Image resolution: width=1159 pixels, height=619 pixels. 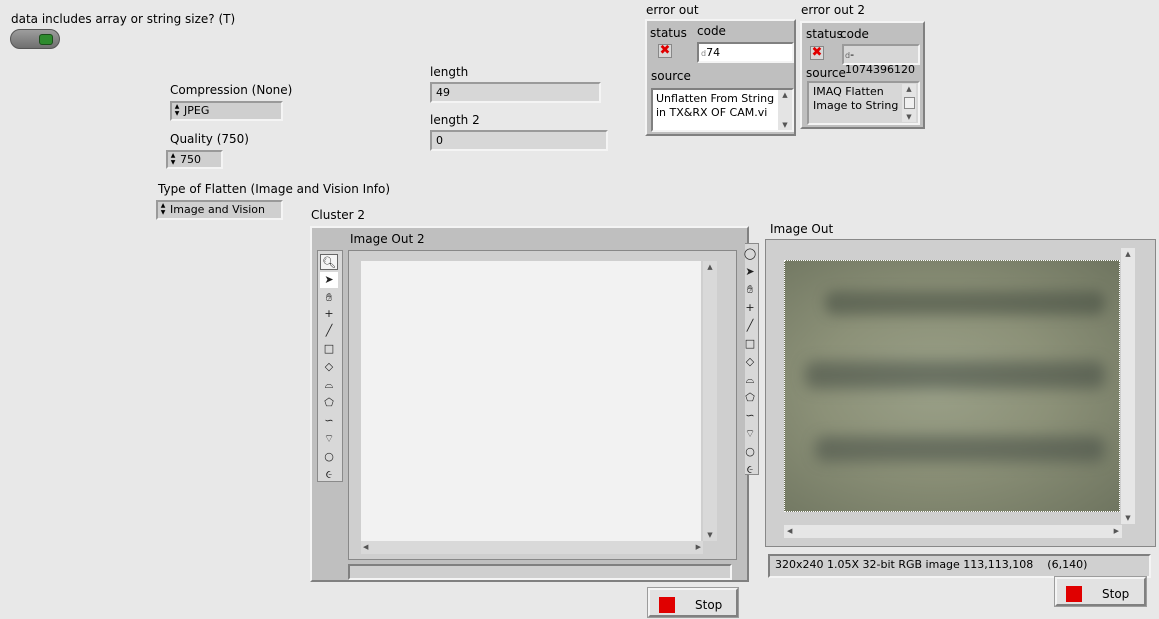 I want to click on image-out2-display, so click(x=531, y=401).